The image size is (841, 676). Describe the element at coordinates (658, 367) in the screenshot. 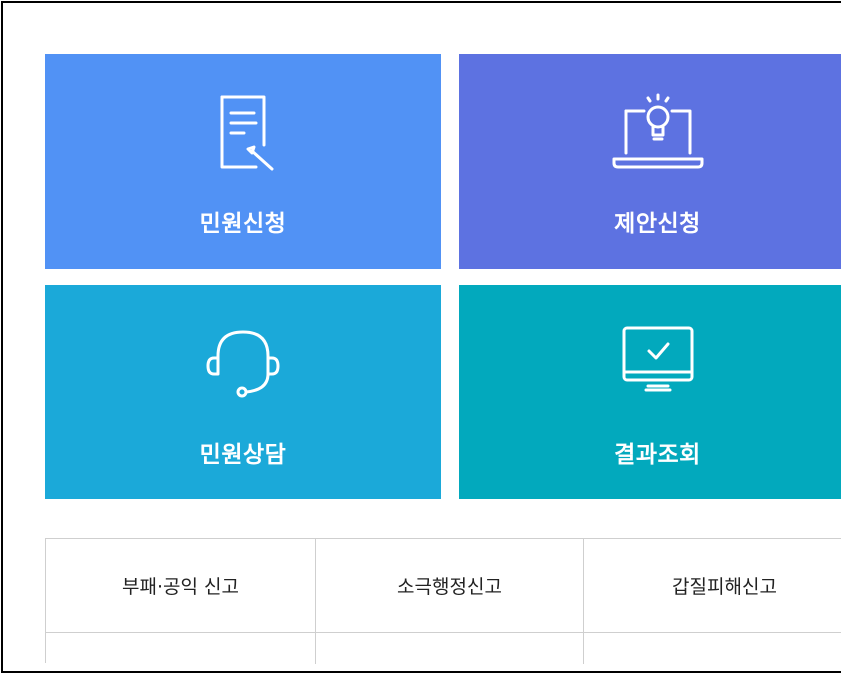

I see `monitor-check-icon` at that location.